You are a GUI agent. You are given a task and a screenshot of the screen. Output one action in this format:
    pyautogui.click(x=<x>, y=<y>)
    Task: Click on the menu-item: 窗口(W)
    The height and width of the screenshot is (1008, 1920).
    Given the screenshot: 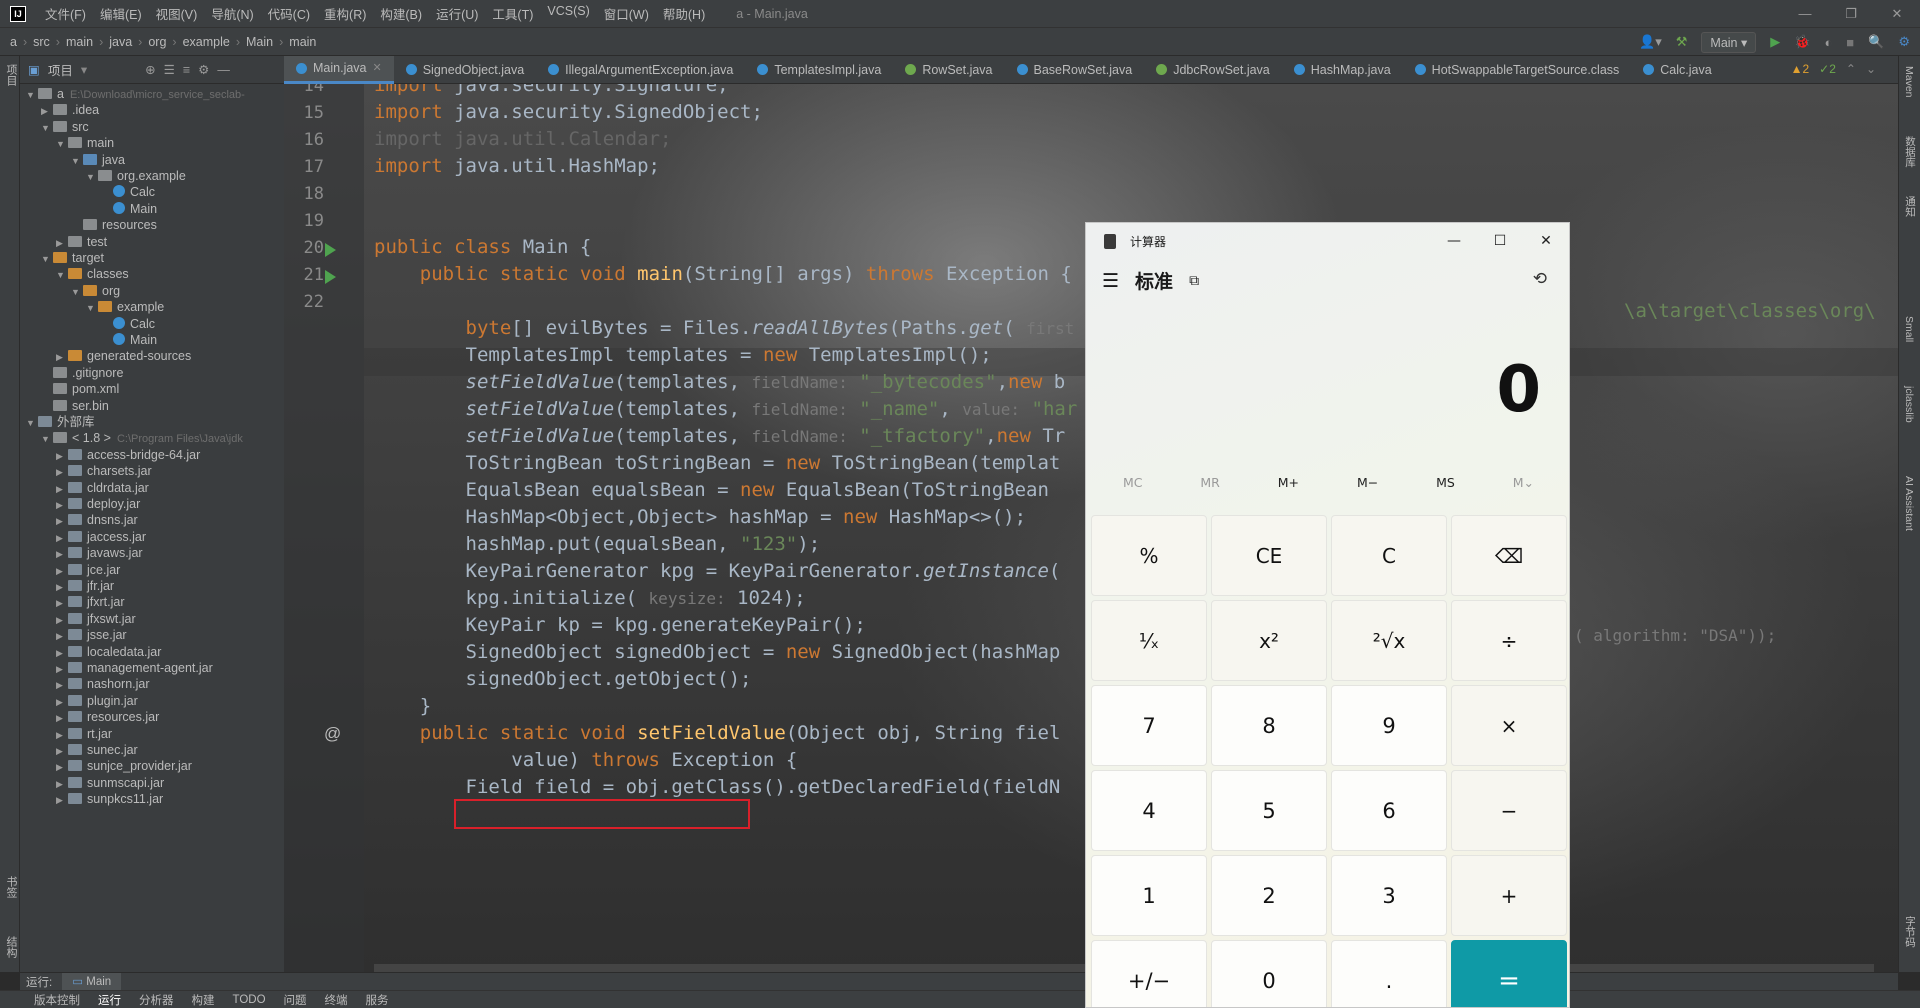 What is the action you would take?
    pyautogui.click(x=626, y=13)
    